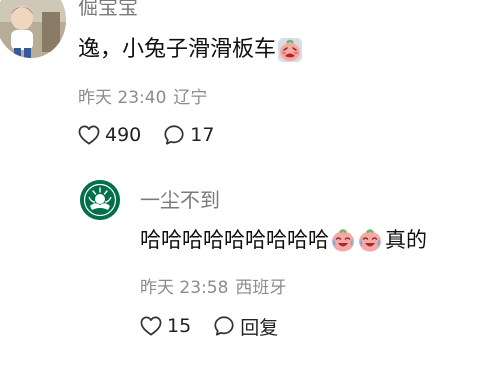 The width and height of the screenshot is (500, 370). I want to click on comment-location: 辽宁, so click(190, 98).